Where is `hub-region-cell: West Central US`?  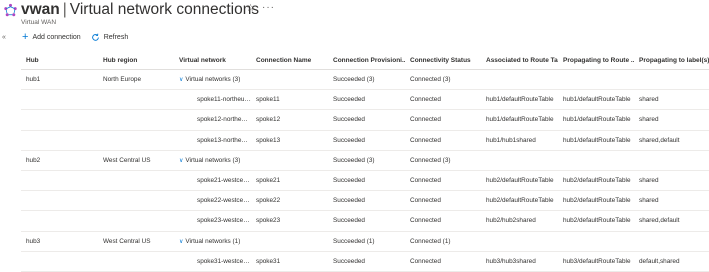
hub-region-cell: West Central US is located at coordinates (136, 241).